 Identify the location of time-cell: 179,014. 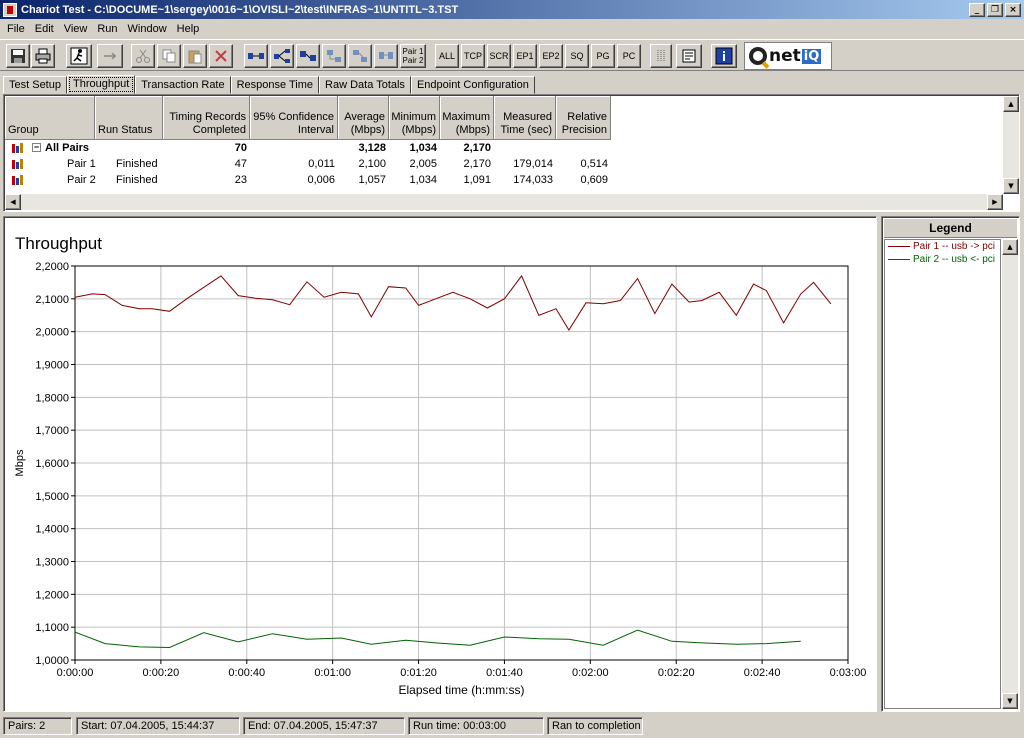
(533, 164).